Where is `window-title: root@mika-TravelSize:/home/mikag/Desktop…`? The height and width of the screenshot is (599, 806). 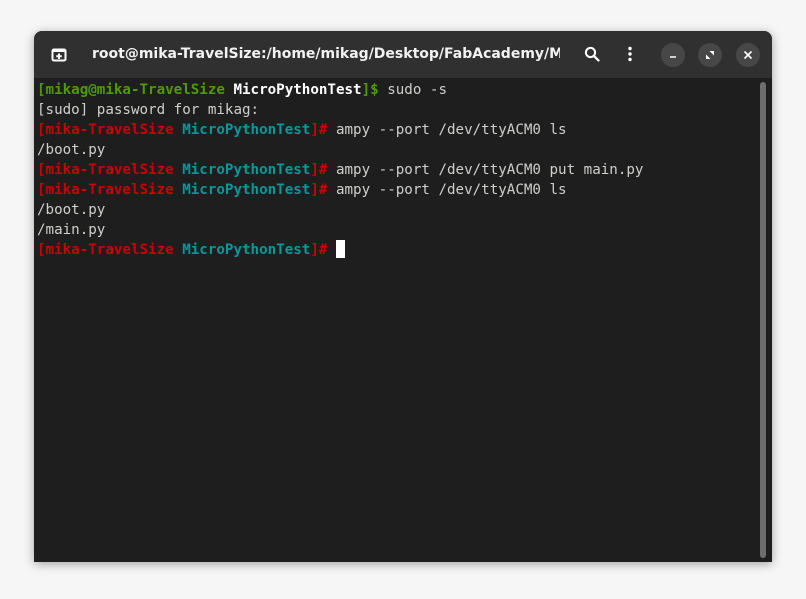 window-title: root@mika-TravelSize:/home/mikag/Desktop… is located at coordinates (326, 54).